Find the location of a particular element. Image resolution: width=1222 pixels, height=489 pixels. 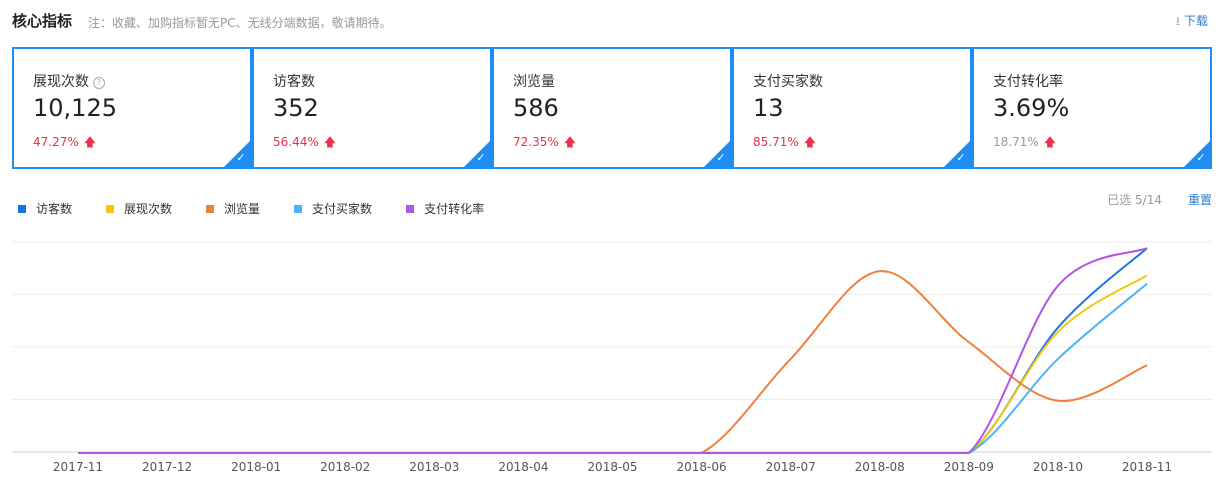

metric-label: 展现次数? is located at coordinates (69, 81).